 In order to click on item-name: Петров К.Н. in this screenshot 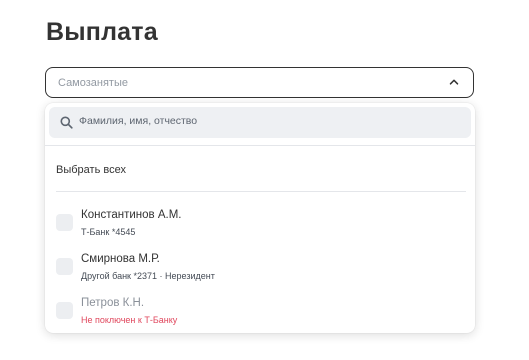, I will do `click(113, 303)`.